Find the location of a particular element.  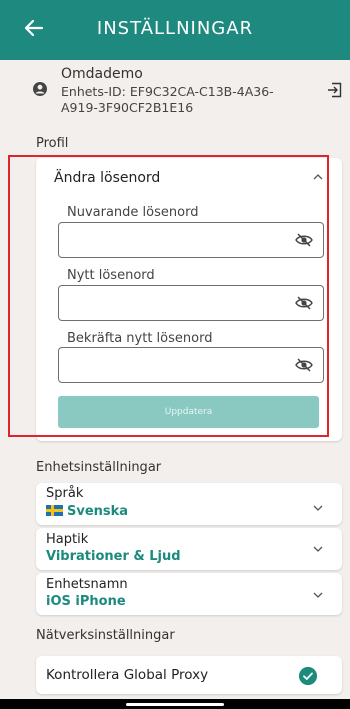

device-name-value: iOS iPhone is located at coordinates (86, 601).